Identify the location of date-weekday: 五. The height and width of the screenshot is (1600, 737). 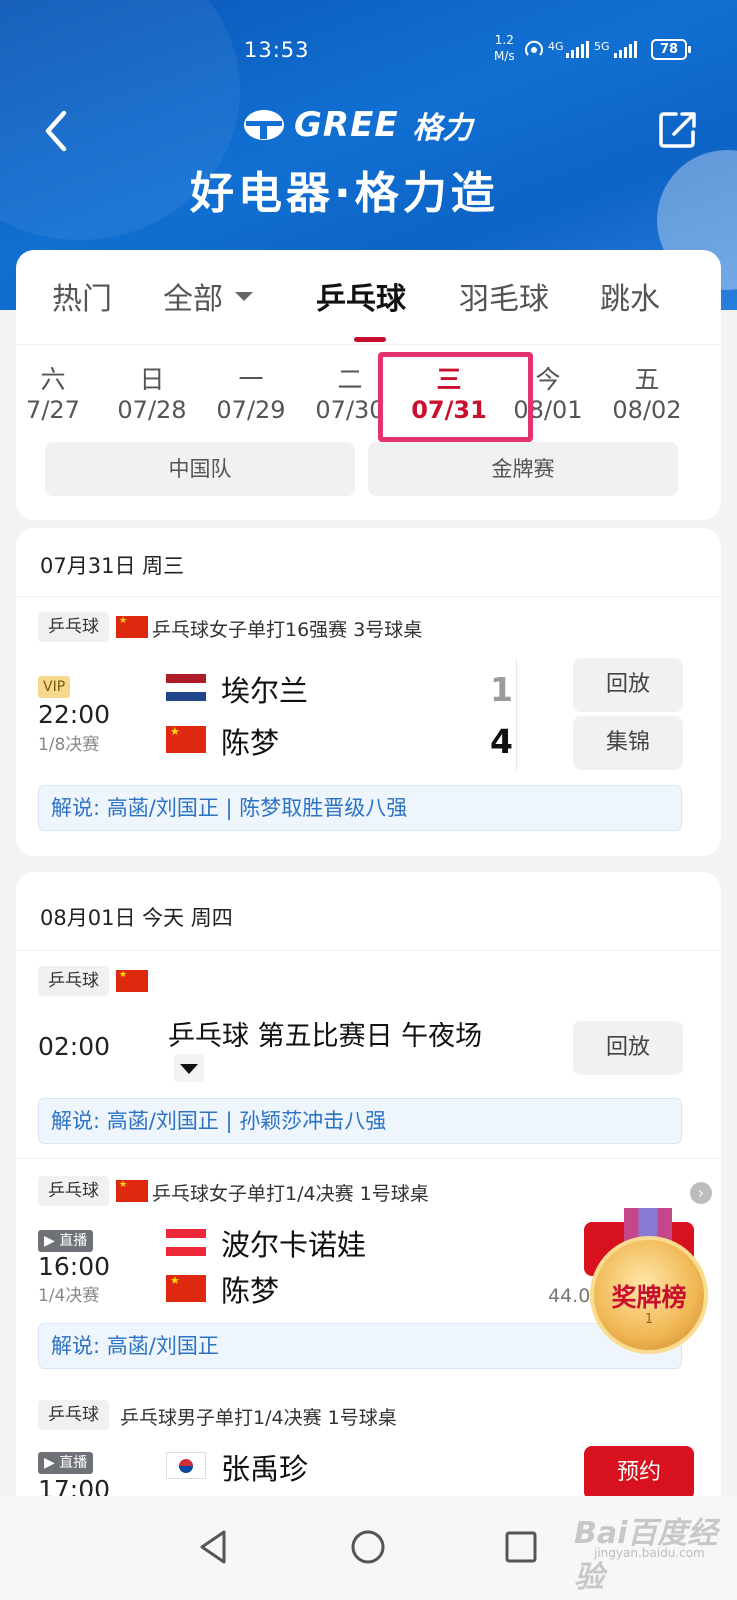
(647, 379).